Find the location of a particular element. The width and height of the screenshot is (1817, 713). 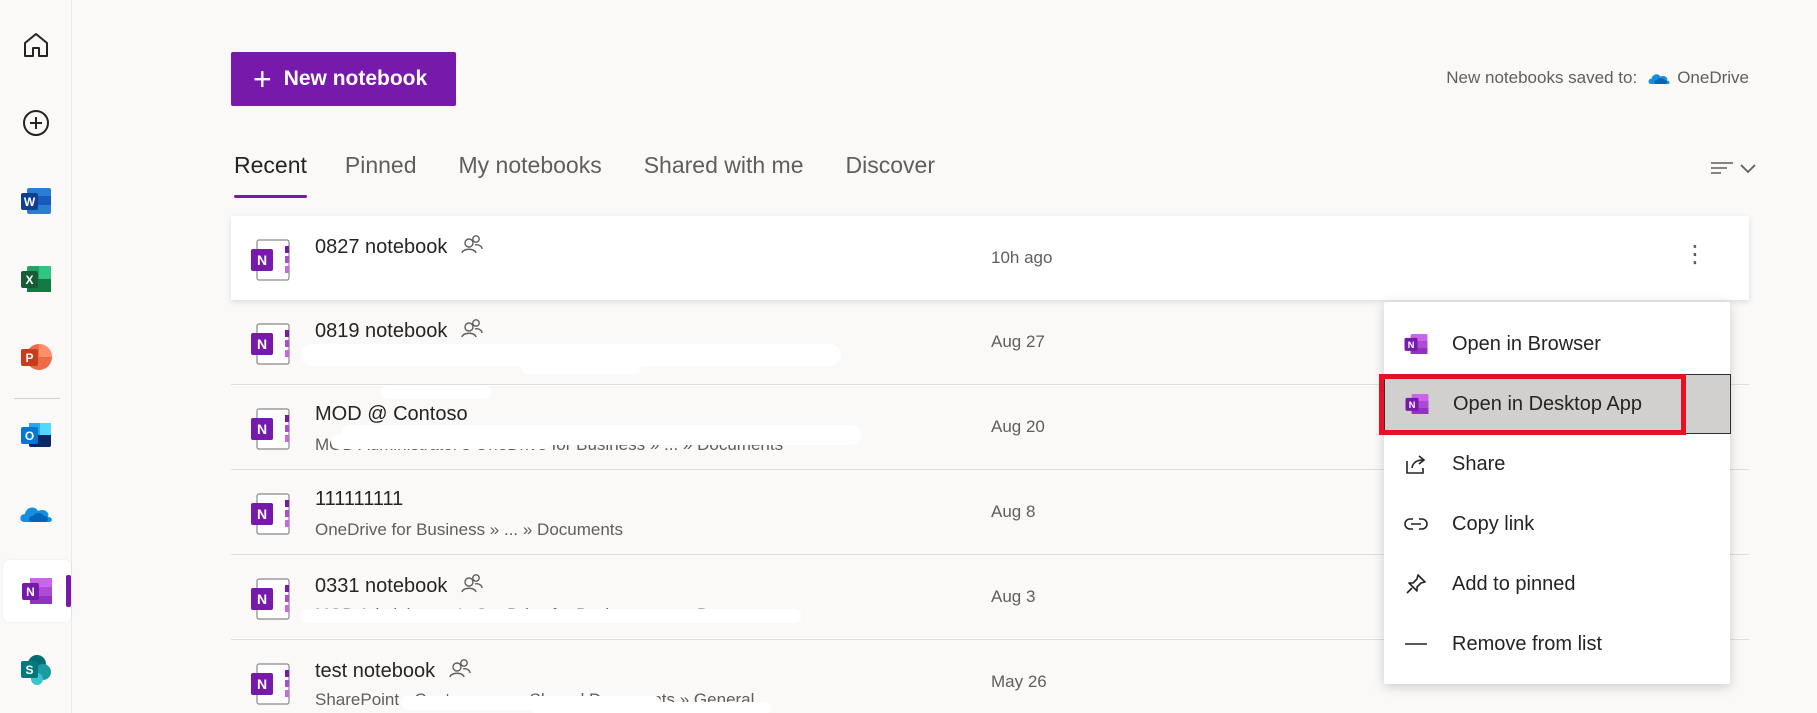

new-notebook-button: + New notebook is located at coordinates (343, 79).